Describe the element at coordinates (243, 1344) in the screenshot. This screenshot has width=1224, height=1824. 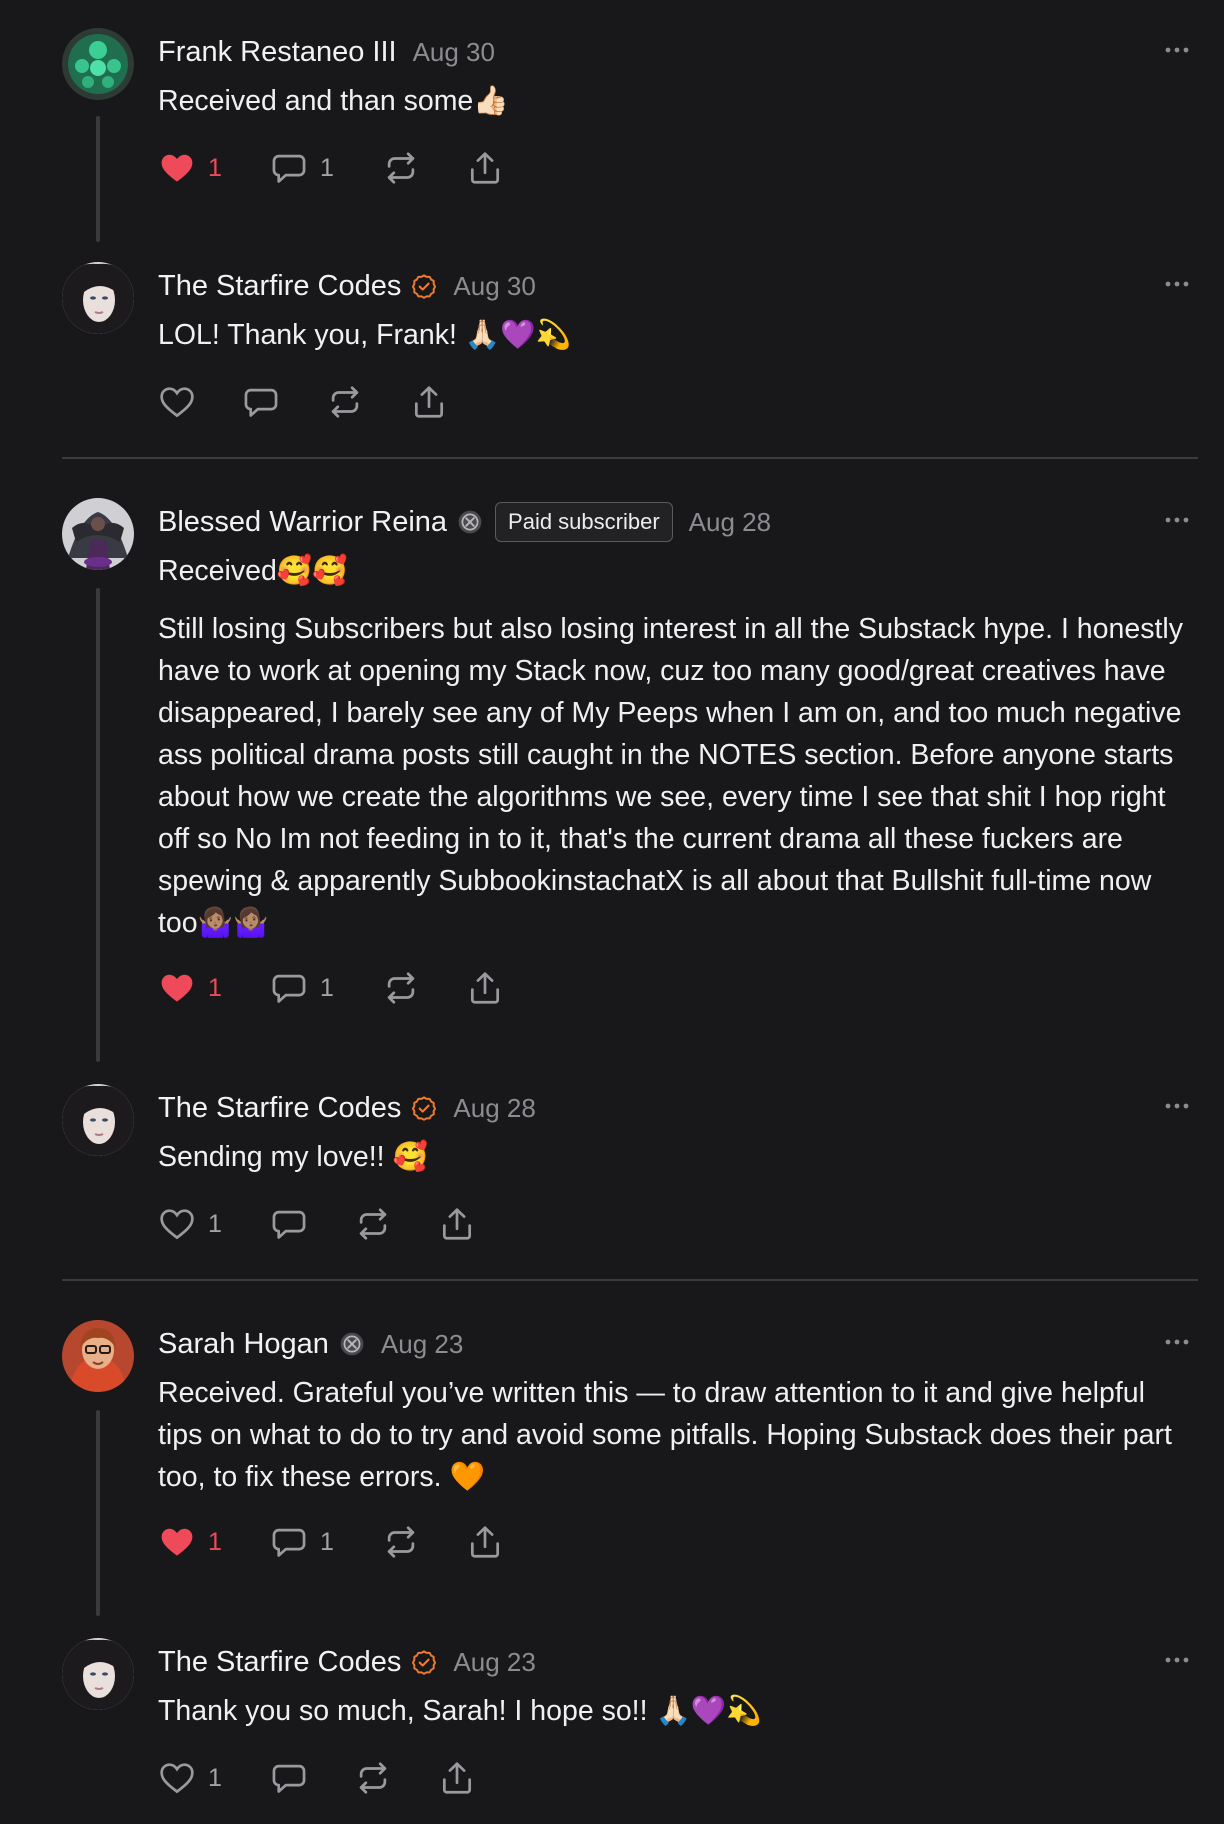
I see `author-name: Sarah Hogan` at that location.